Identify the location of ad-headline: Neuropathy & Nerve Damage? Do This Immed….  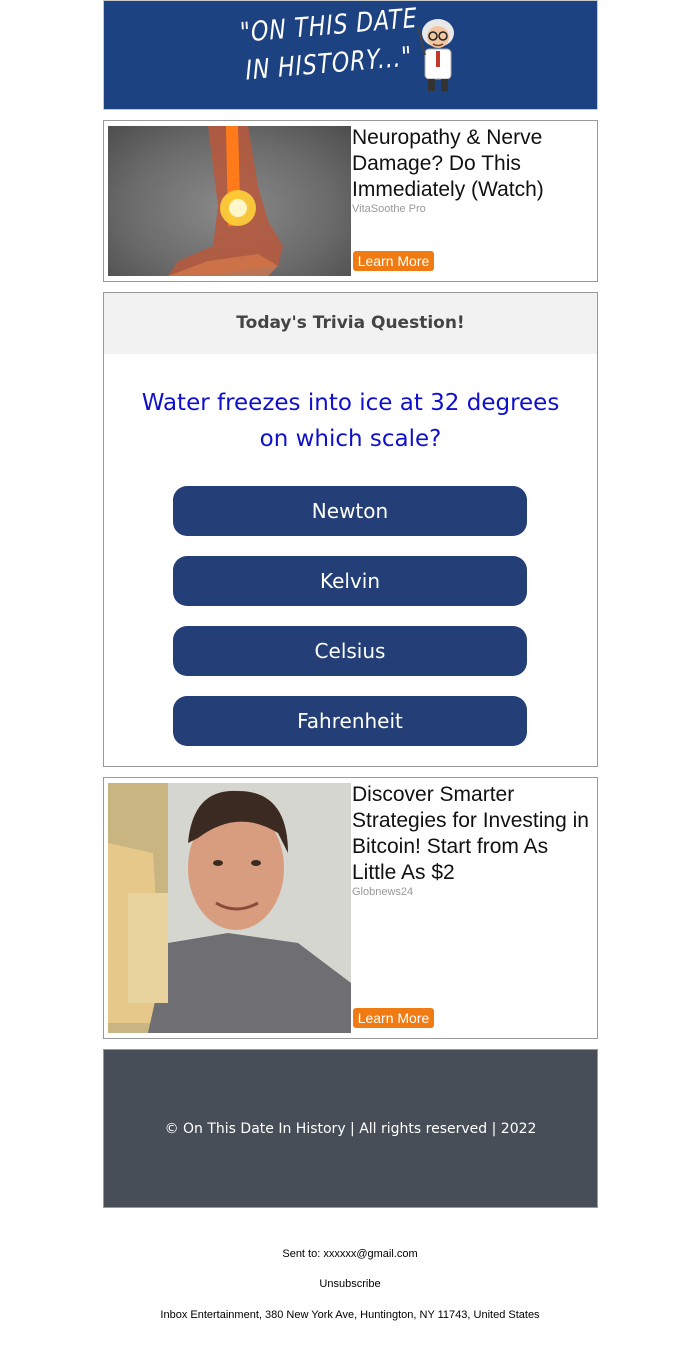
(472, 170).